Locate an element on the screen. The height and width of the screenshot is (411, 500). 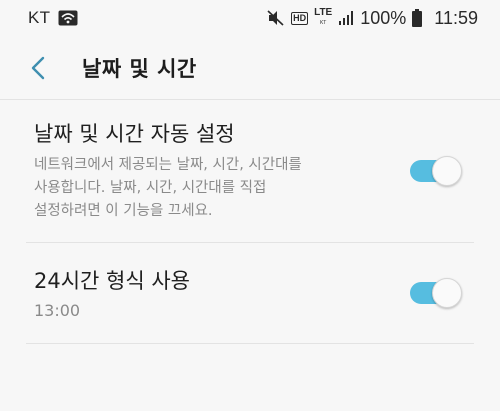
auto-date-time-title: 날짜 및 시간 자동 설정 is located at coordinates (134, 133).